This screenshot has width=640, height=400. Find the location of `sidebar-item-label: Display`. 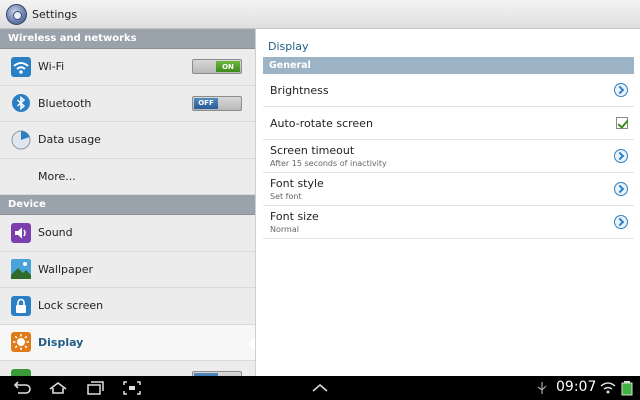

sidebar-item-label: Display is located at coordinates (61, 342).